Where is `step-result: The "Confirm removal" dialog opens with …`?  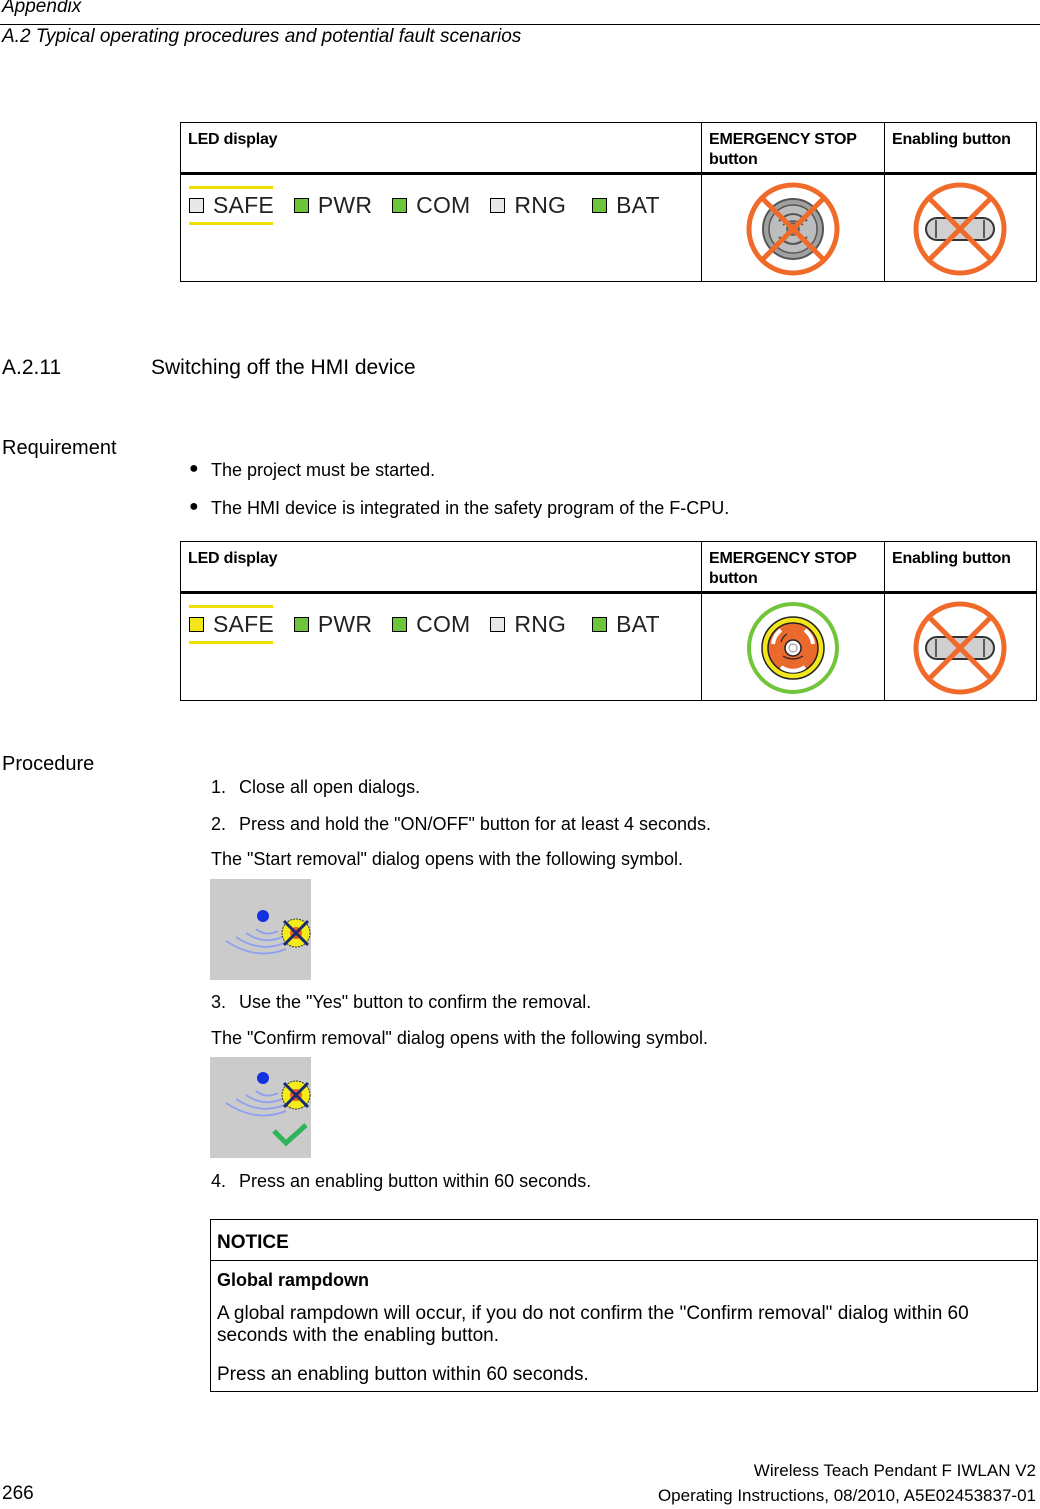 step-result: The "Confirm removal" dialog opens with … is located at coordinates (460, 1038).